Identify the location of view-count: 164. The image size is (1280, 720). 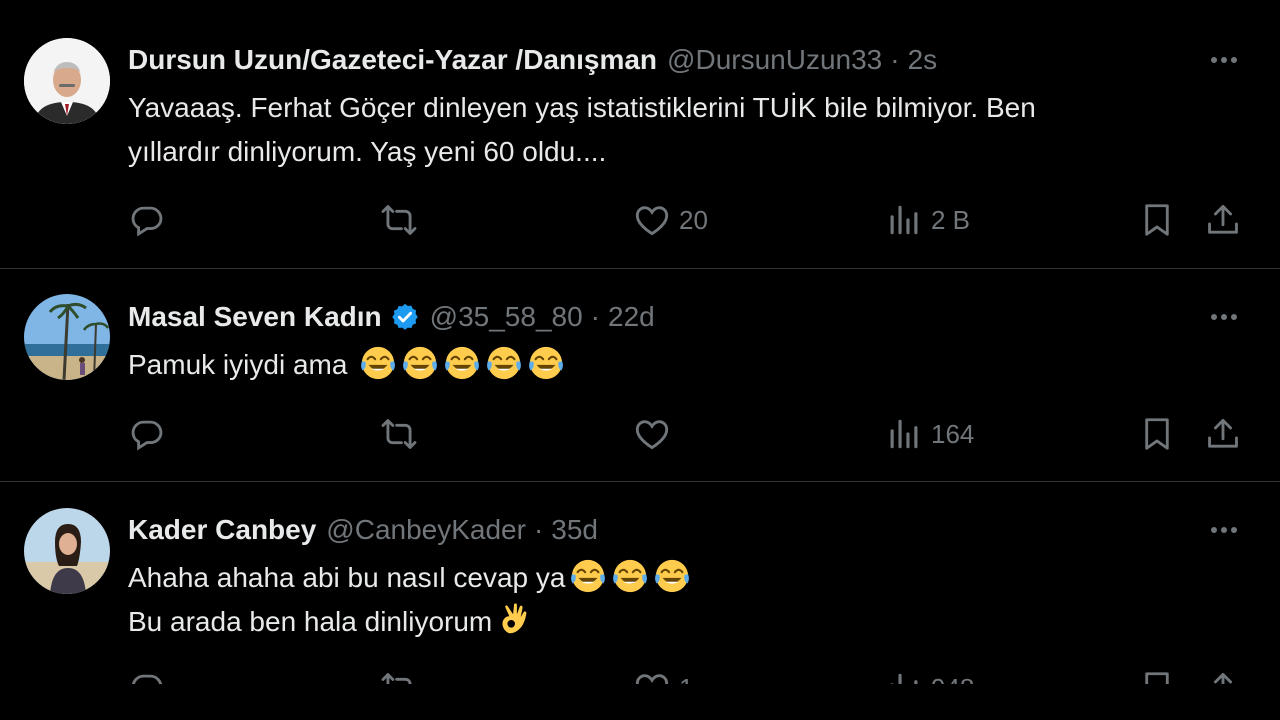
(953, 433).